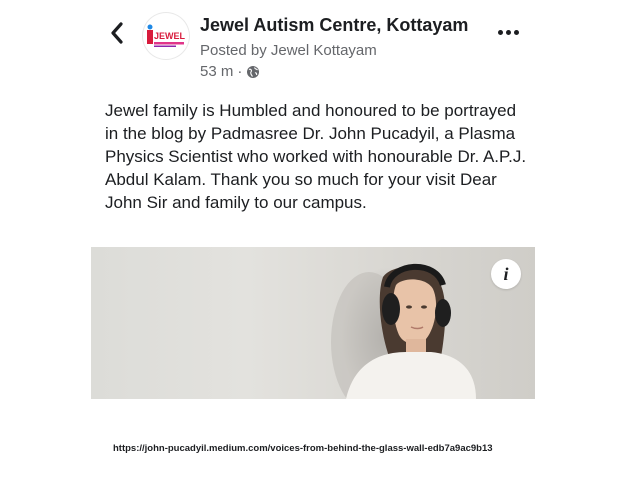 The image size is (626, 490). I want to click on logo-text: JEWEL, so click(170, 36).